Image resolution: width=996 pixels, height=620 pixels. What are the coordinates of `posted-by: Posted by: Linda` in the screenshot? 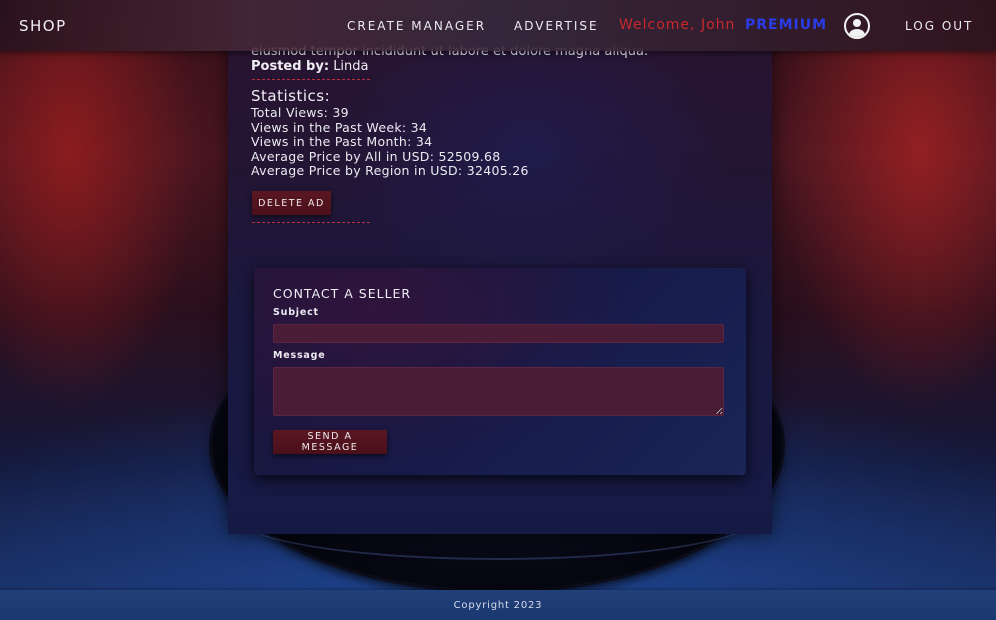 It's located at (310, 66).